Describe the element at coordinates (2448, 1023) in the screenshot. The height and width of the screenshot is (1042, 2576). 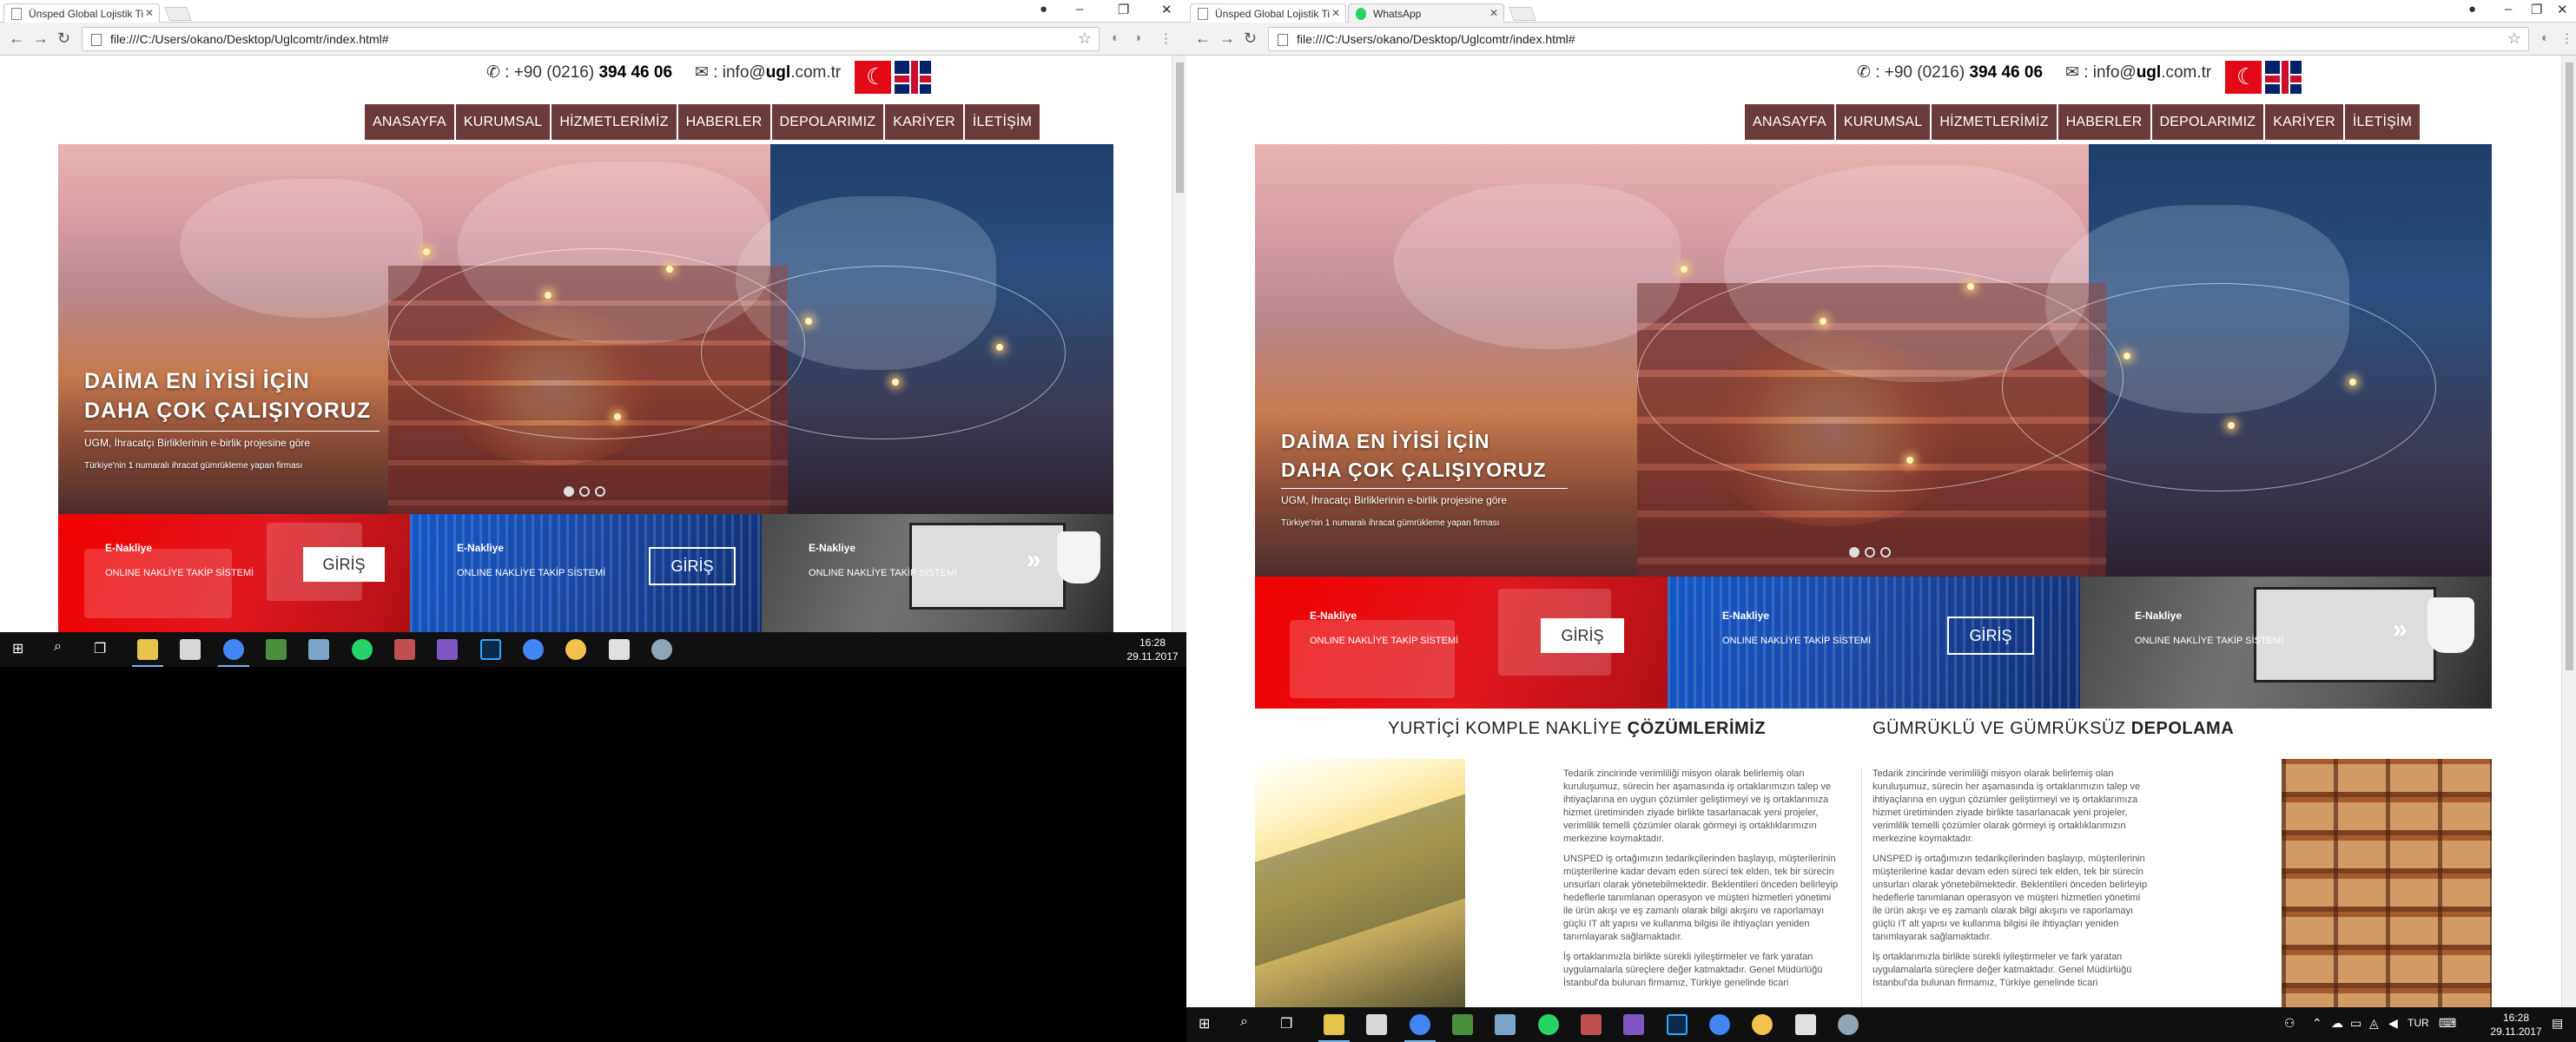
I see `keyboard-icon: ⌨` at that location.